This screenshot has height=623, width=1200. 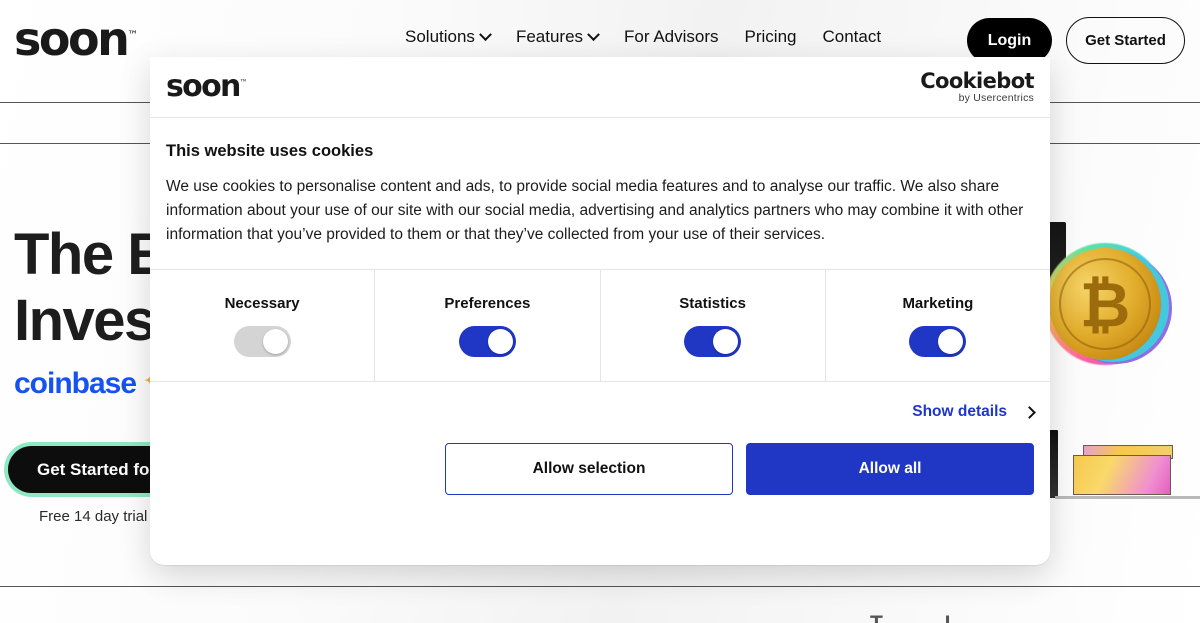 What do you see at coordinates (1127, 497) in the screenshot?
I see `hero-art-shelf` at bounding box center [1127, 497].